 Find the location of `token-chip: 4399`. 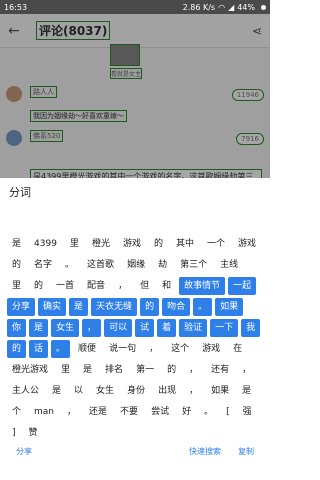

token-chip: 4399 is located at coordinates (45, 244).